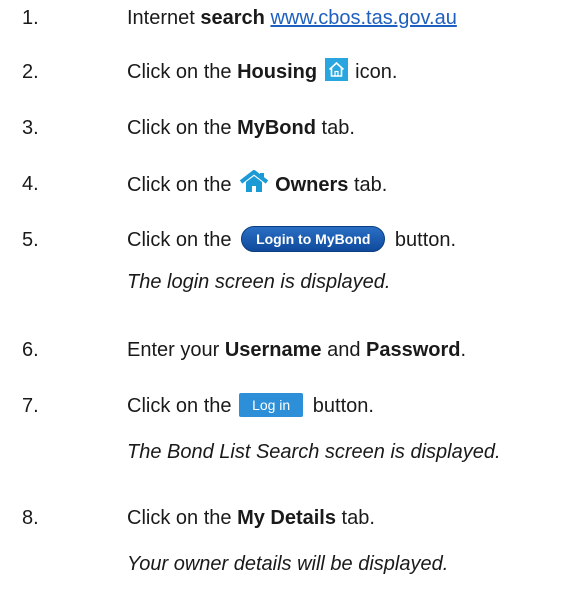 The width and height of the screenshot is (563, 592). Describe the element at coordinates (273, 350) in the screenshot. I see `step-bold-text: Username` at that location.